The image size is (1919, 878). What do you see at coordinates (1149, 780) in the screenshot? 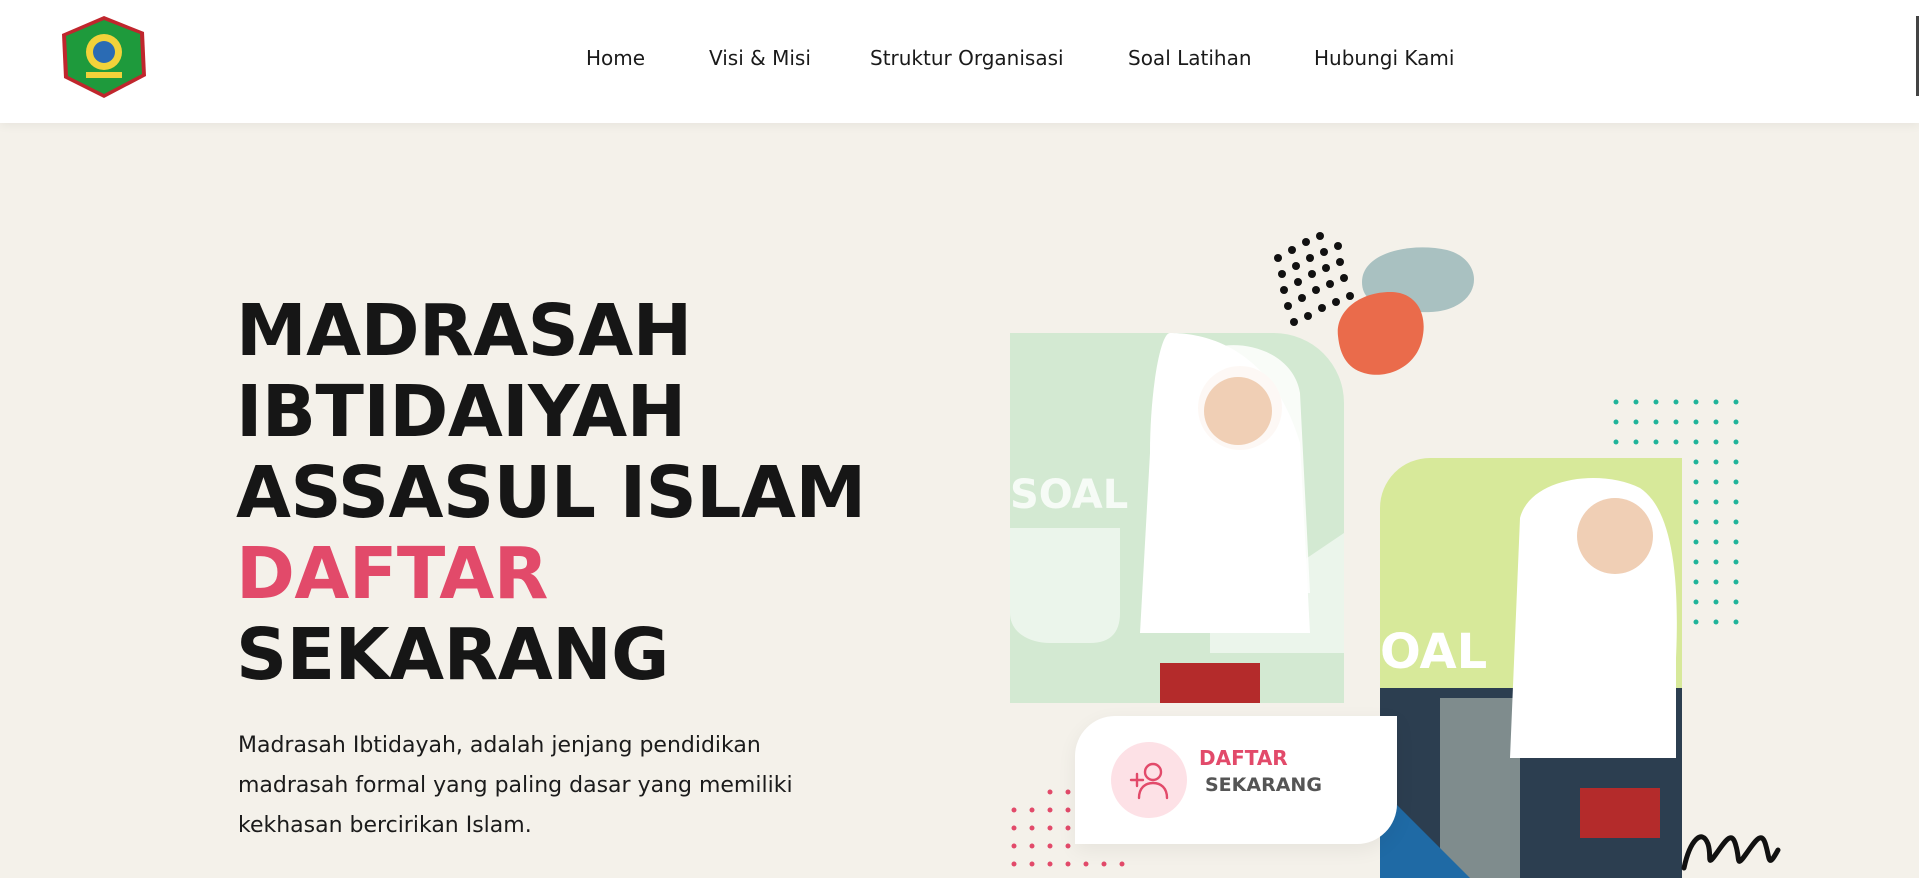
I see `add-user-icon` at bounding box center [1149, 780].